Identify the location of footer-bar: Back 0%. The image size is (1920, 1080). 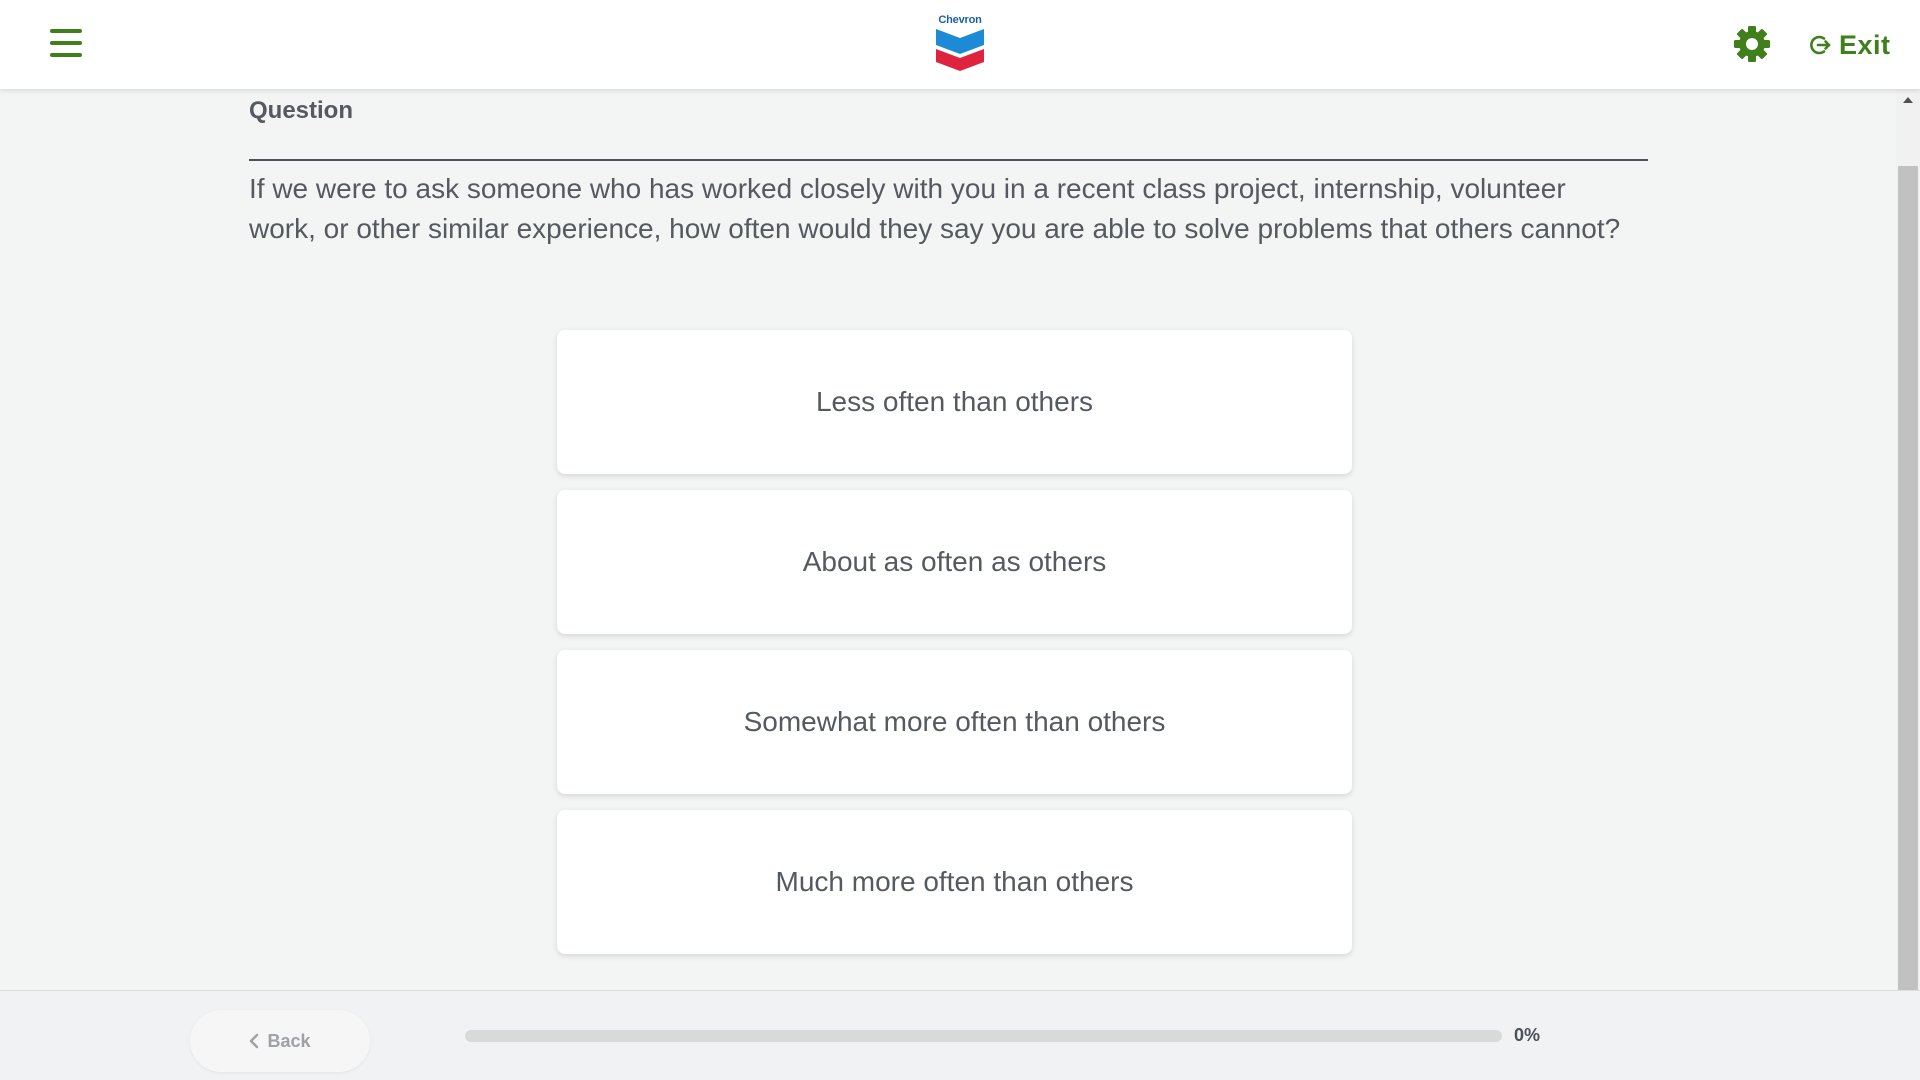
(960, 1035).